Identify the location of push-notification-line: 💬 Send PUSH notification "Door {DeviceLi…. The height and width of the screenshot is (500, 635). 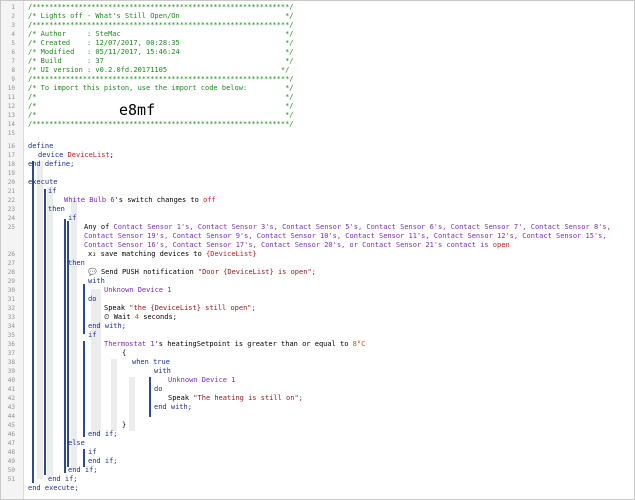
(359, 272).